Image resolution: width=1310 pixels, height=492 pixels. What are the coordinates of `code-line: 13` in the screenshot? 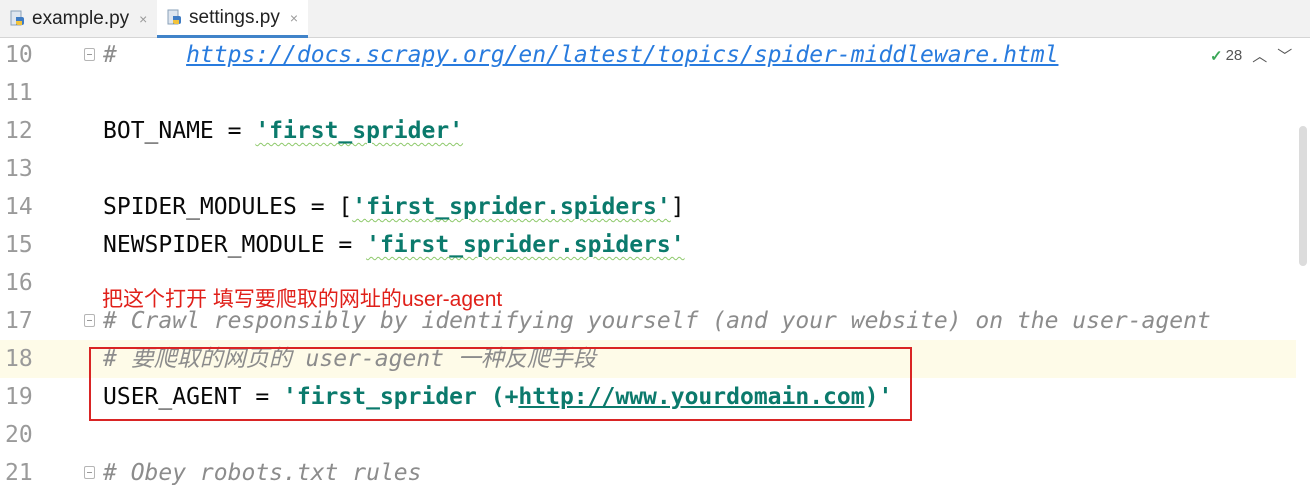 It's located at (648, 169).